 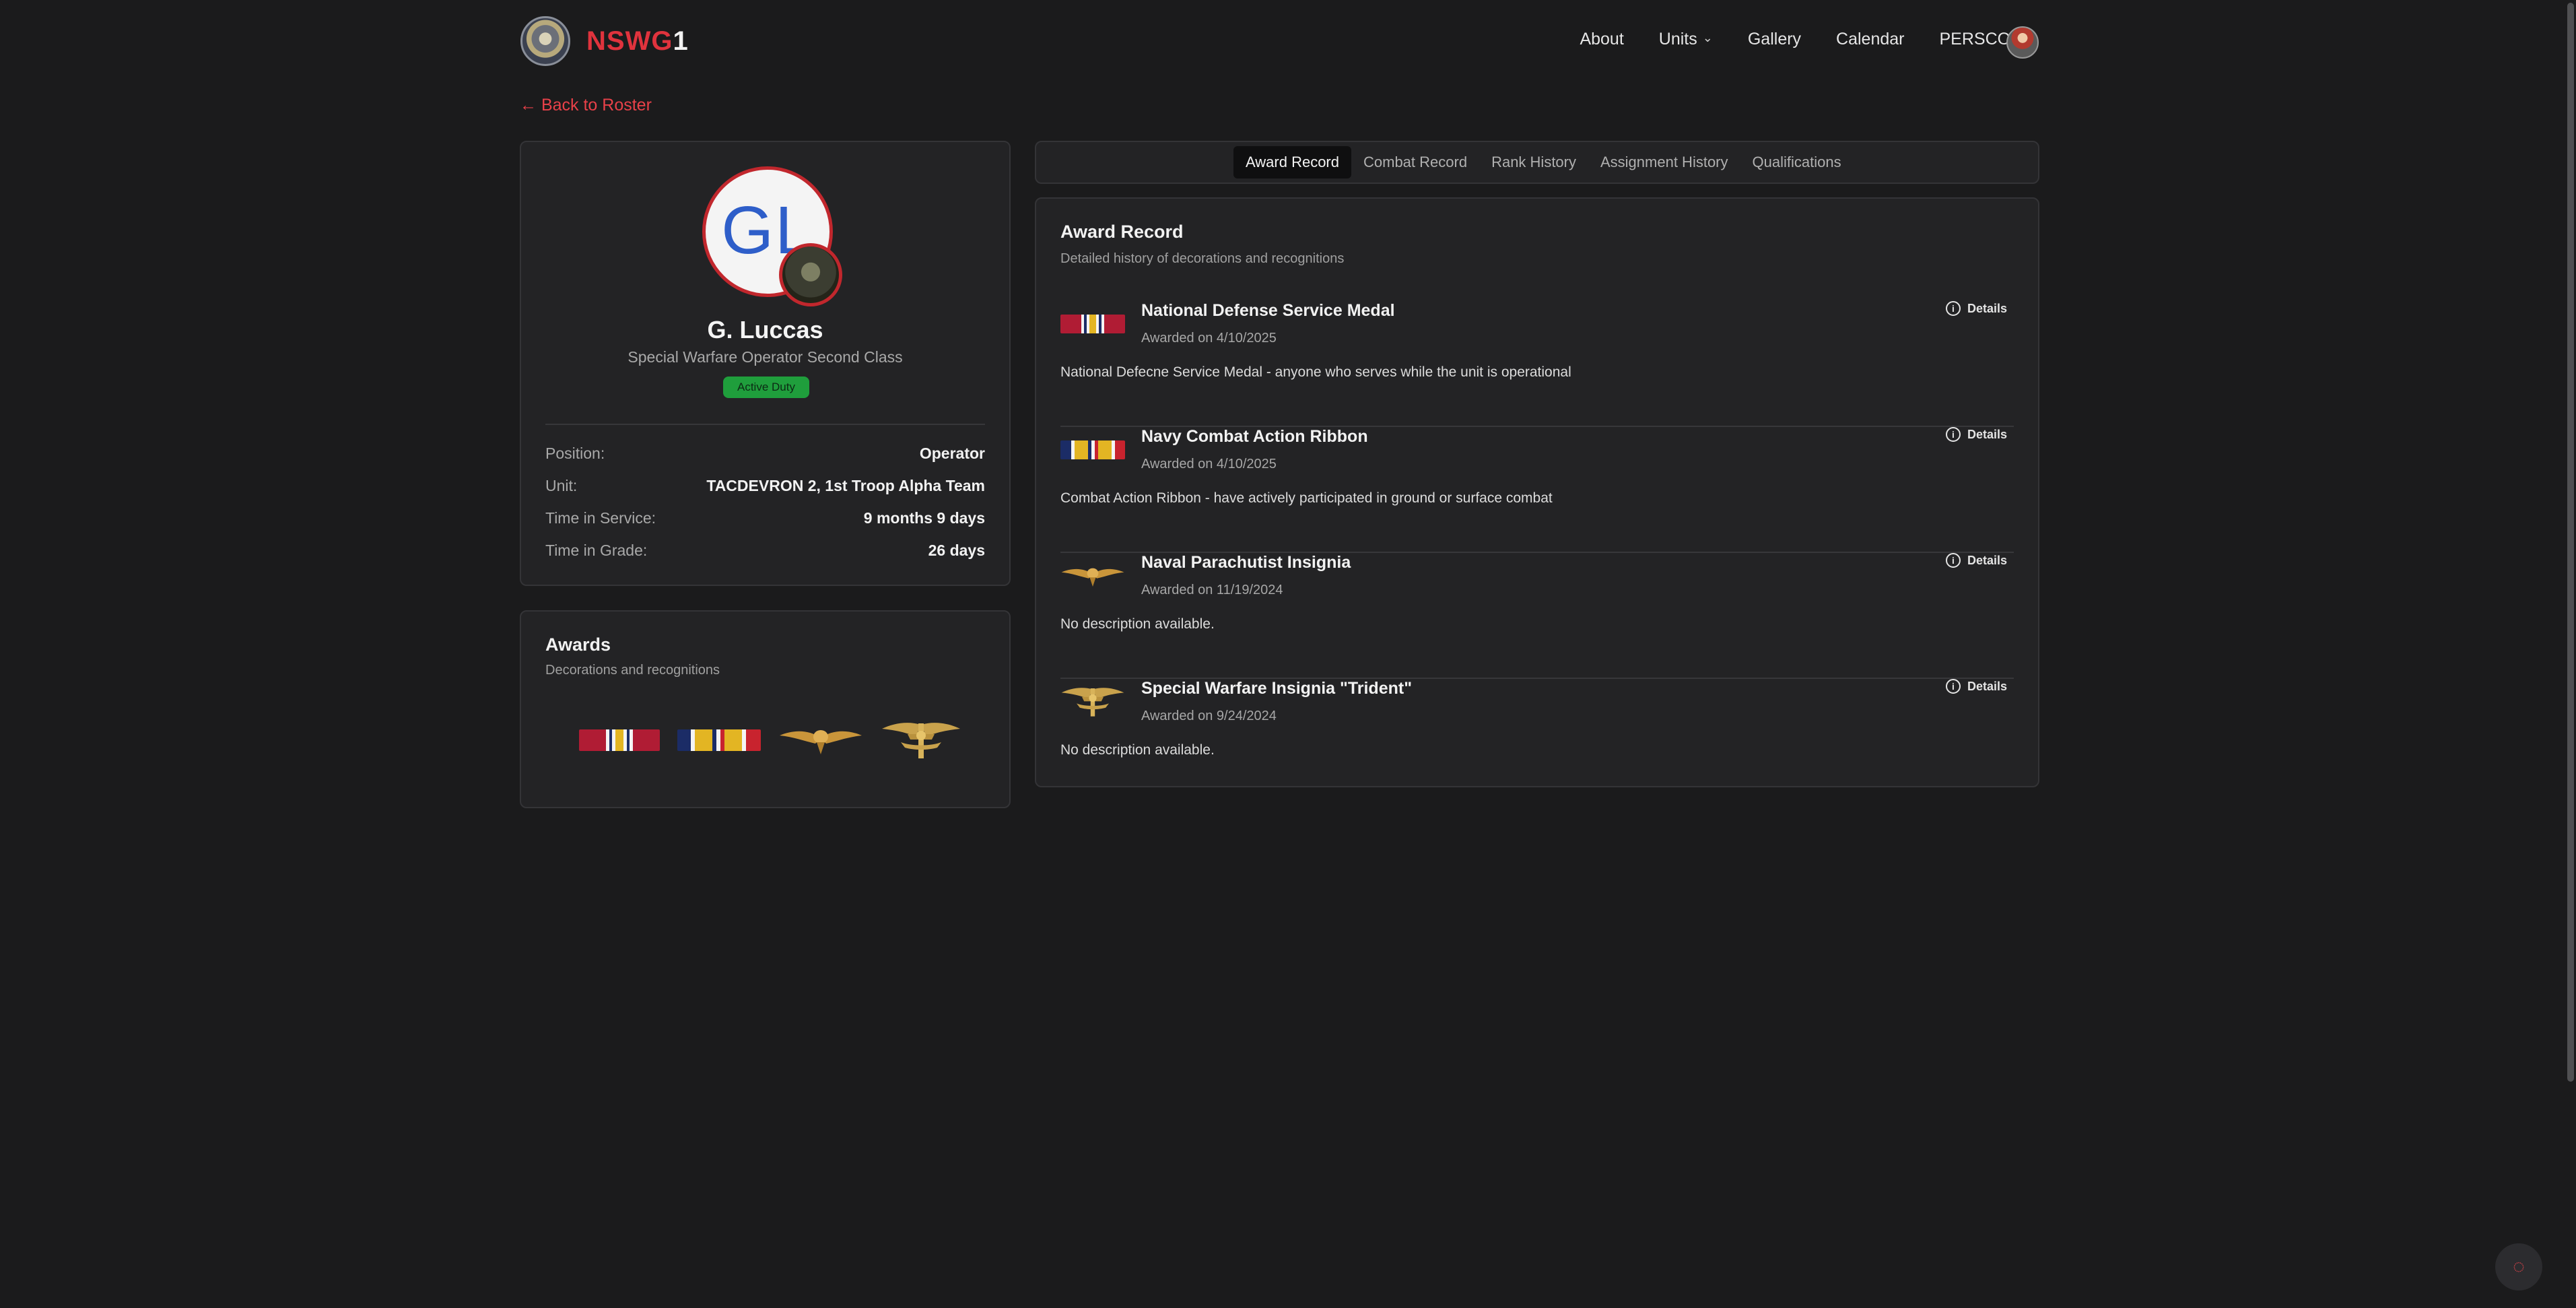 I want to click on back-to-roster-link: ← Back to Roster, so click(x=586, y=105).